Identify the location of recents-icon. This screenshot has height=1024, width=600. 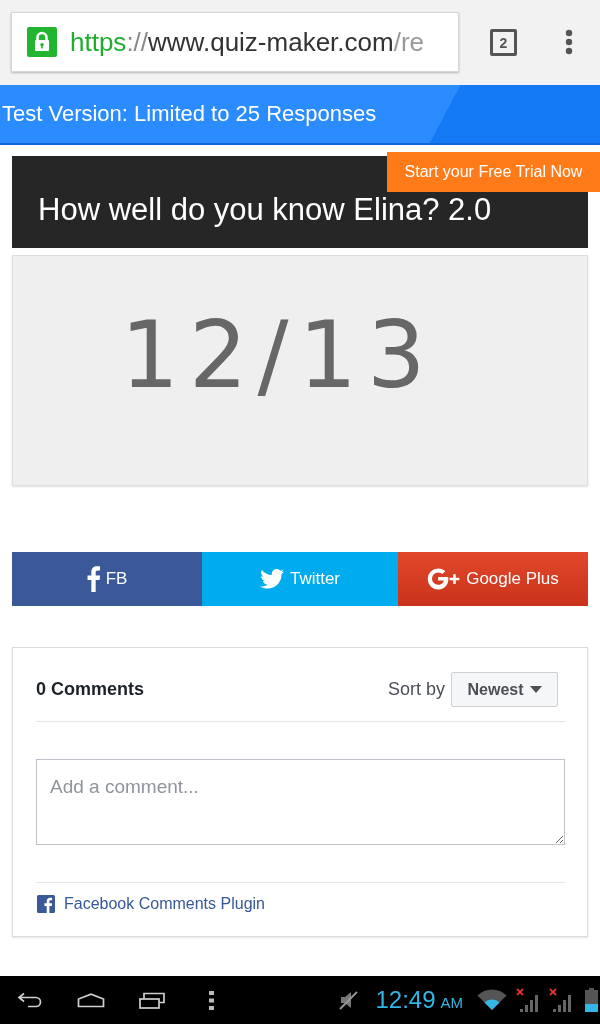
(152, 1000).